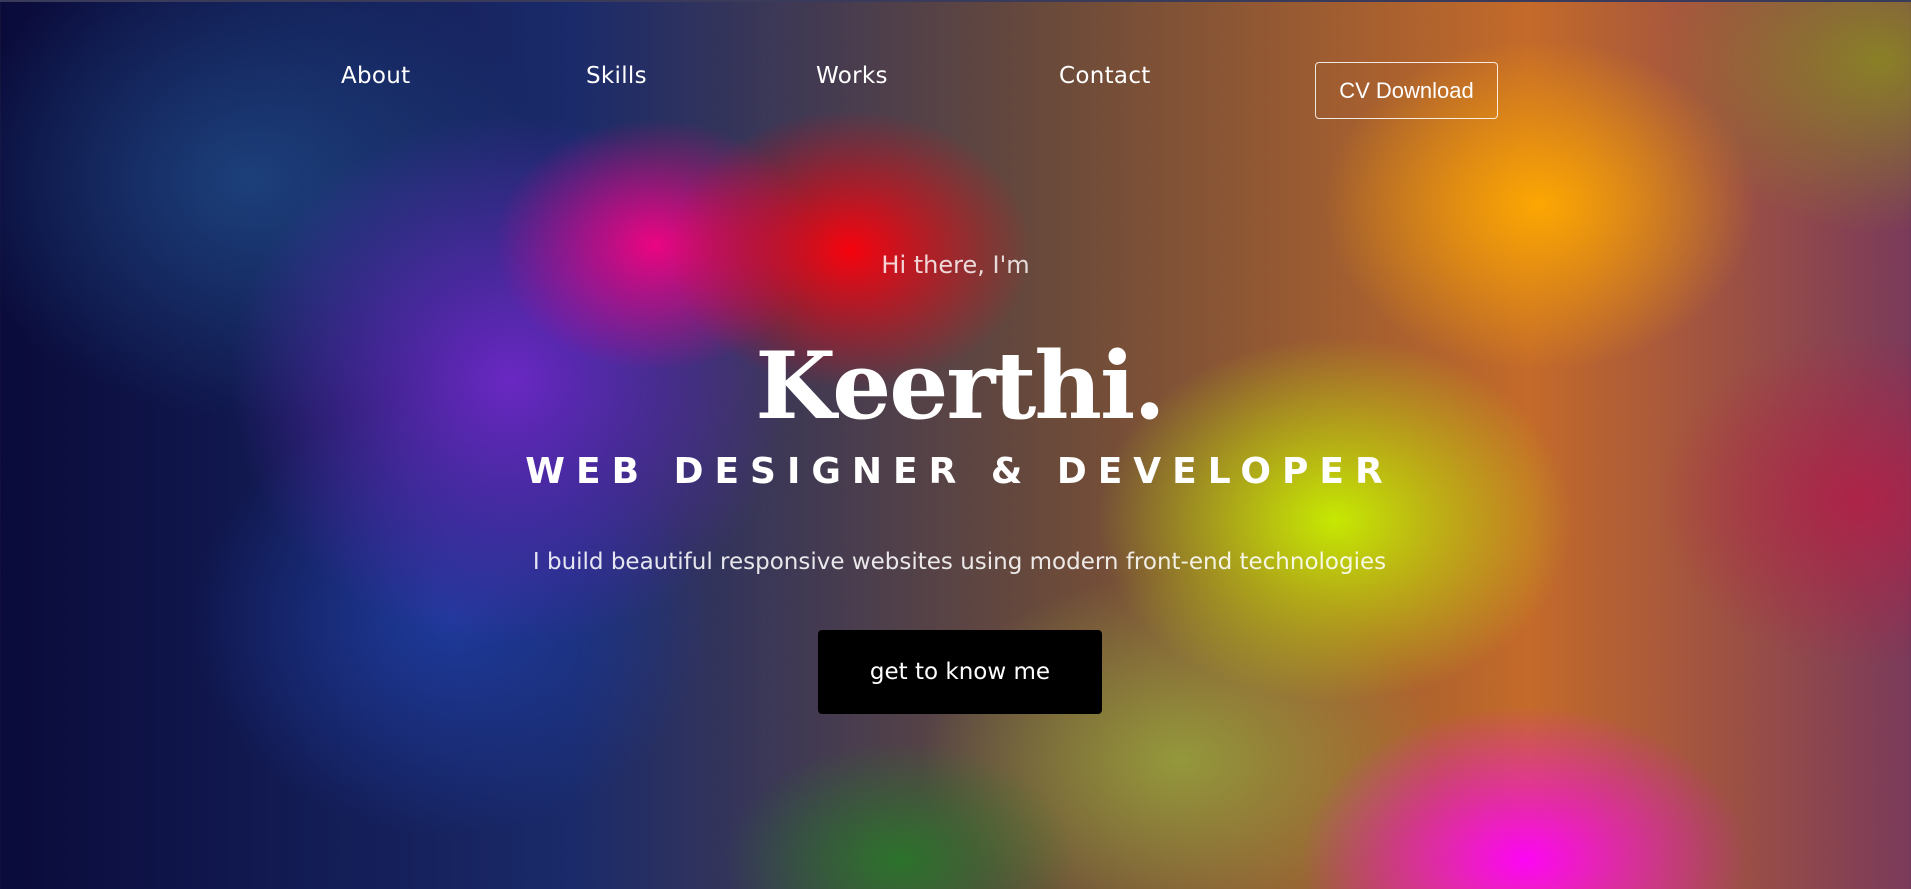  Describe the element at coordinates (955, 265) in the screenshot. I see `hero-greeting: Hi there, I'm` at that location.